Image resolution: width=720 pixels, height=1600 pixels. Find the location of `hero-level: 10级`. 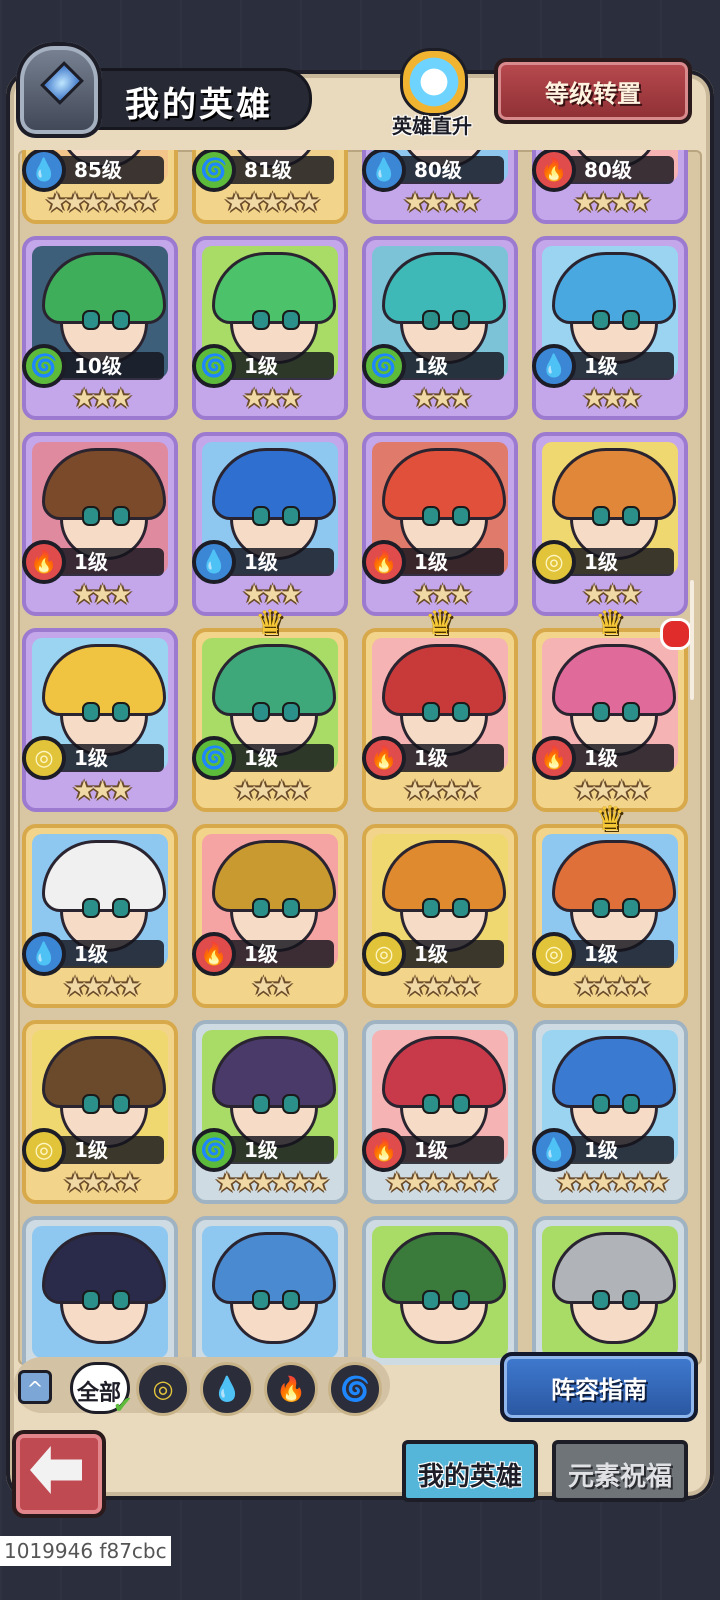

hero-level: 10级 is located at coordinates (109, 366).